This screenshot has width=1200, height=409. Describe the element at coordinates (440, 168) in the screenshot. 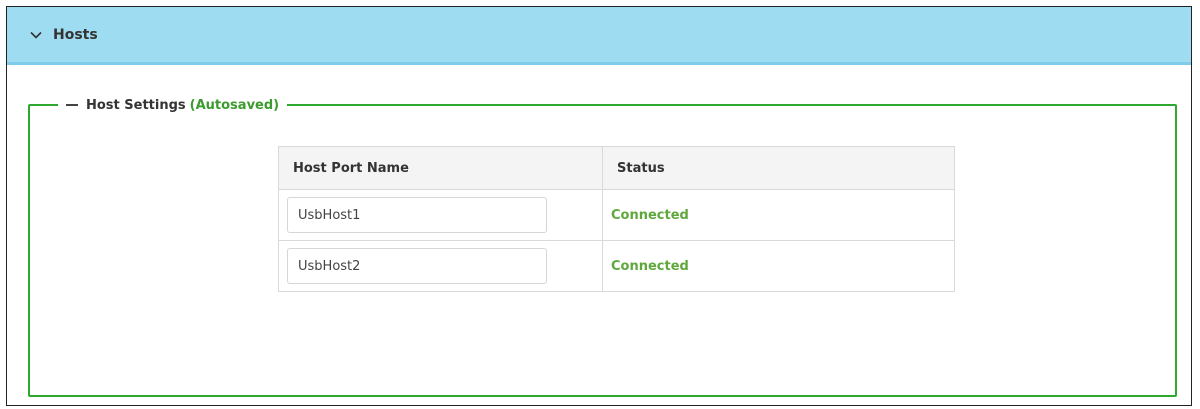

I see `column-header-host-port-name: Host Port Name` at that location.